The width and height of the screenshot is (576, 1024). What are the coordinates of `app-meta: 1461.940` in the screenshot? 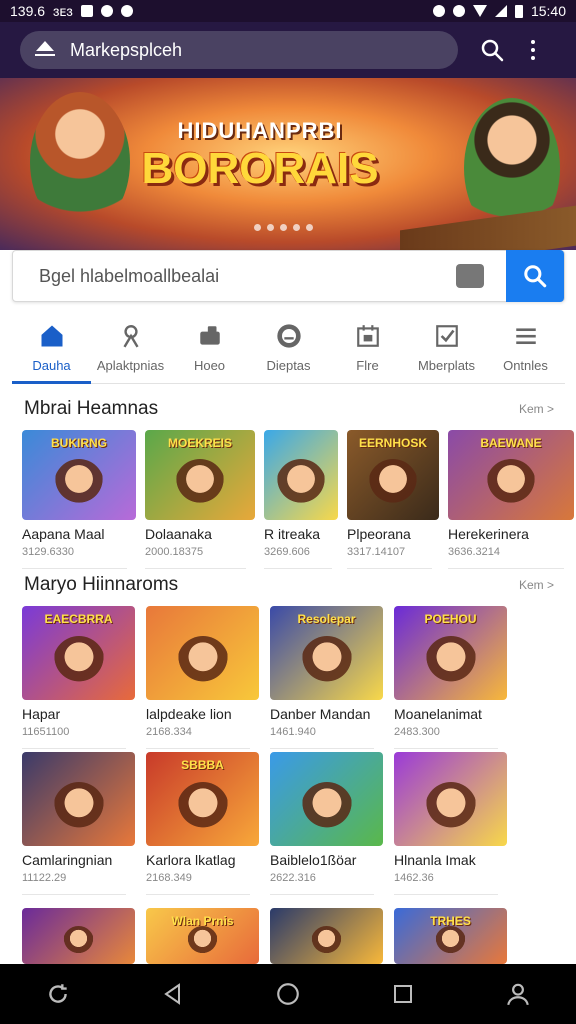 It's located at (293, 732).